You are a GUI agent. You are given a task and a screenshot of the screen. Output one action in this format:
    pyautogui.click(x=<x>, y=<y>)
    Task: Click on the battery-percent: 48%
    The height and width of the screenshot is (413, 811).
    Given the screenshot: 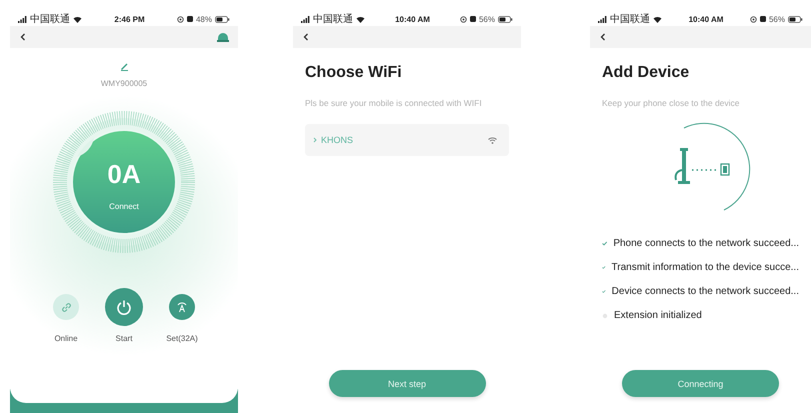 What is the action you would take?
    pyautogui.click(x=204, y=19)
    